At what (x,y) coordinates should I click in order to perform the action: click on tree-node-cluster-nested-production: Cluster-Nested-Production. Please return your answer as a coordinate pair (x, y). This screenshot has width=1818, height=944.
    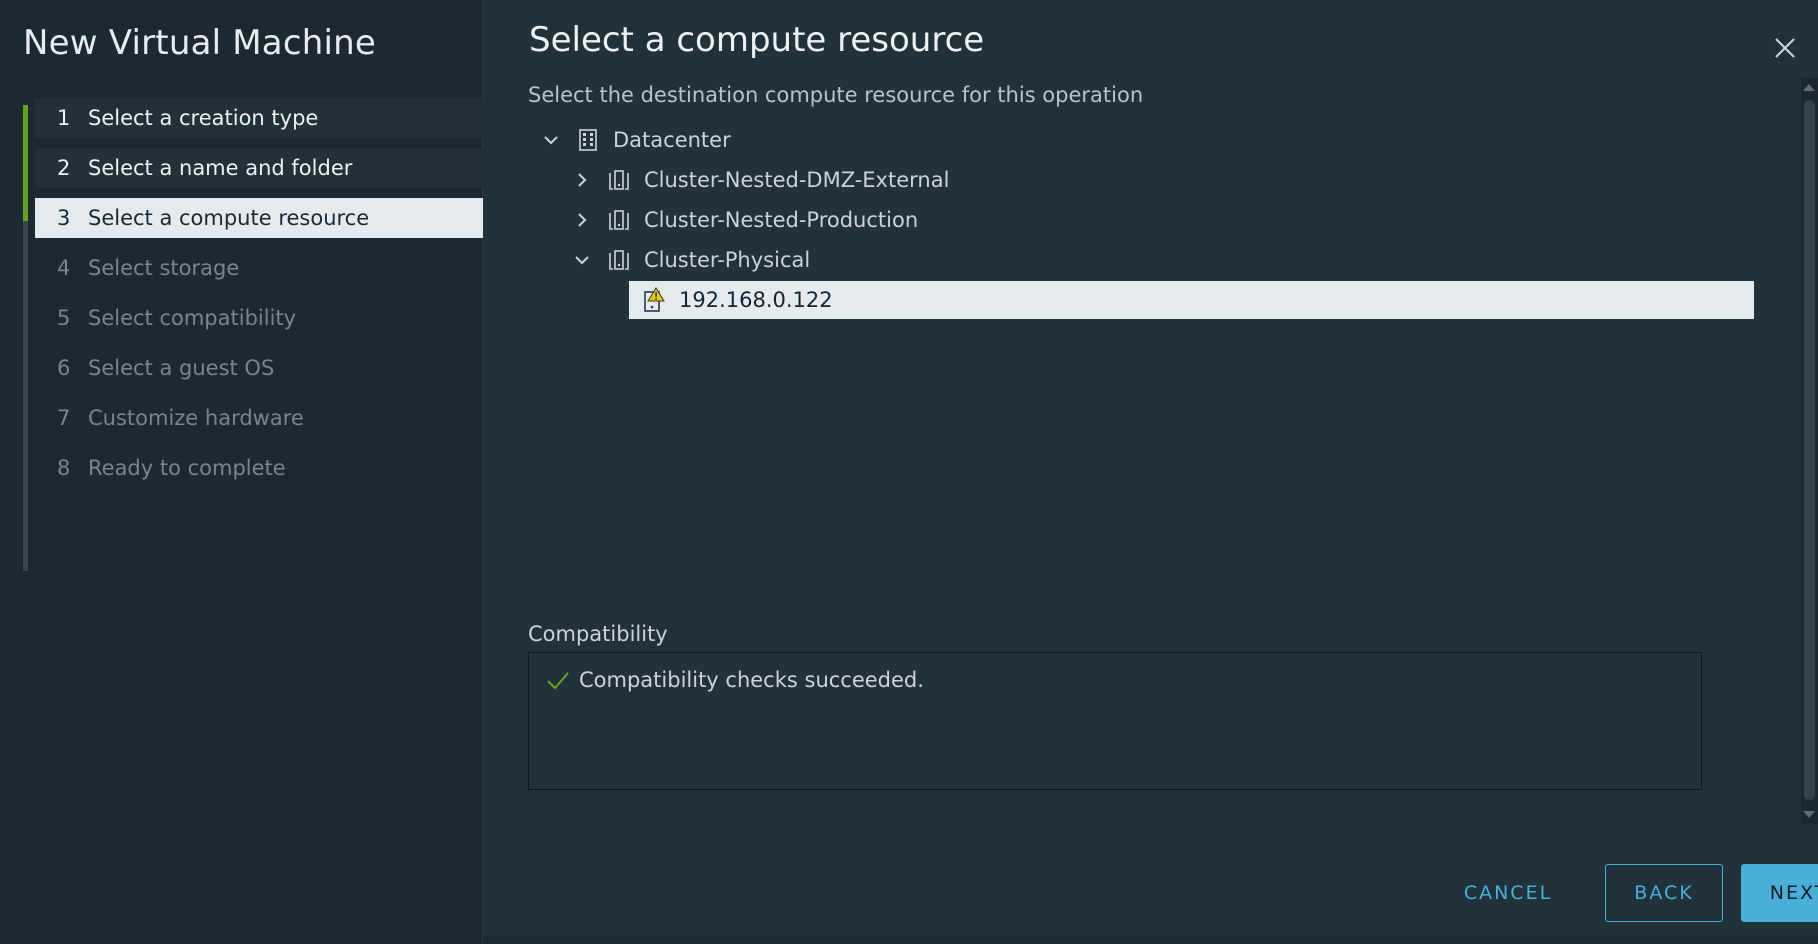
    Looking at the image, I should click on (745, 220).